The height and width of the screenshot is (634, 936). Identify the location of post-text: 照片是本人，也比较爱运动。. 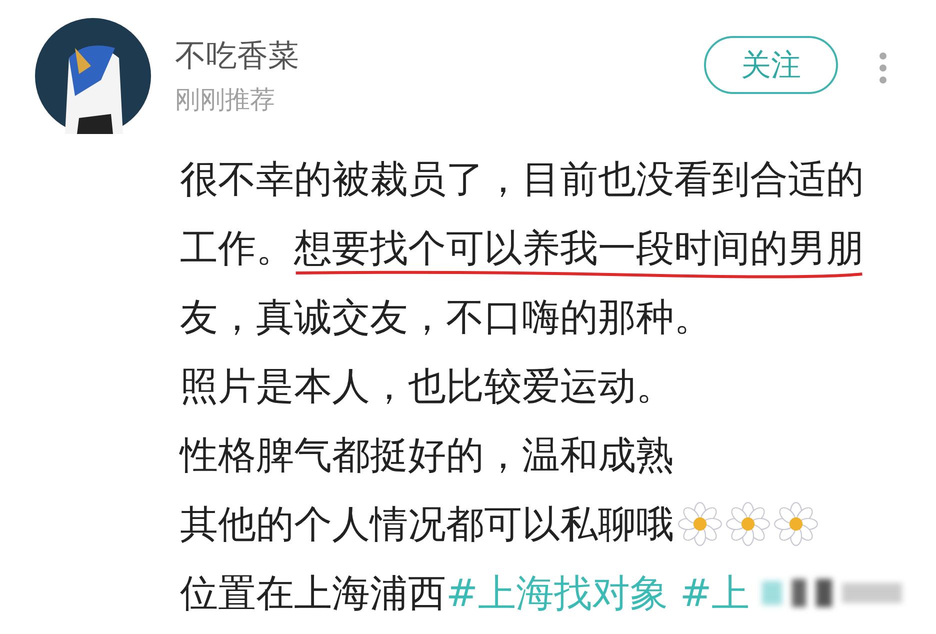
(427, 386).